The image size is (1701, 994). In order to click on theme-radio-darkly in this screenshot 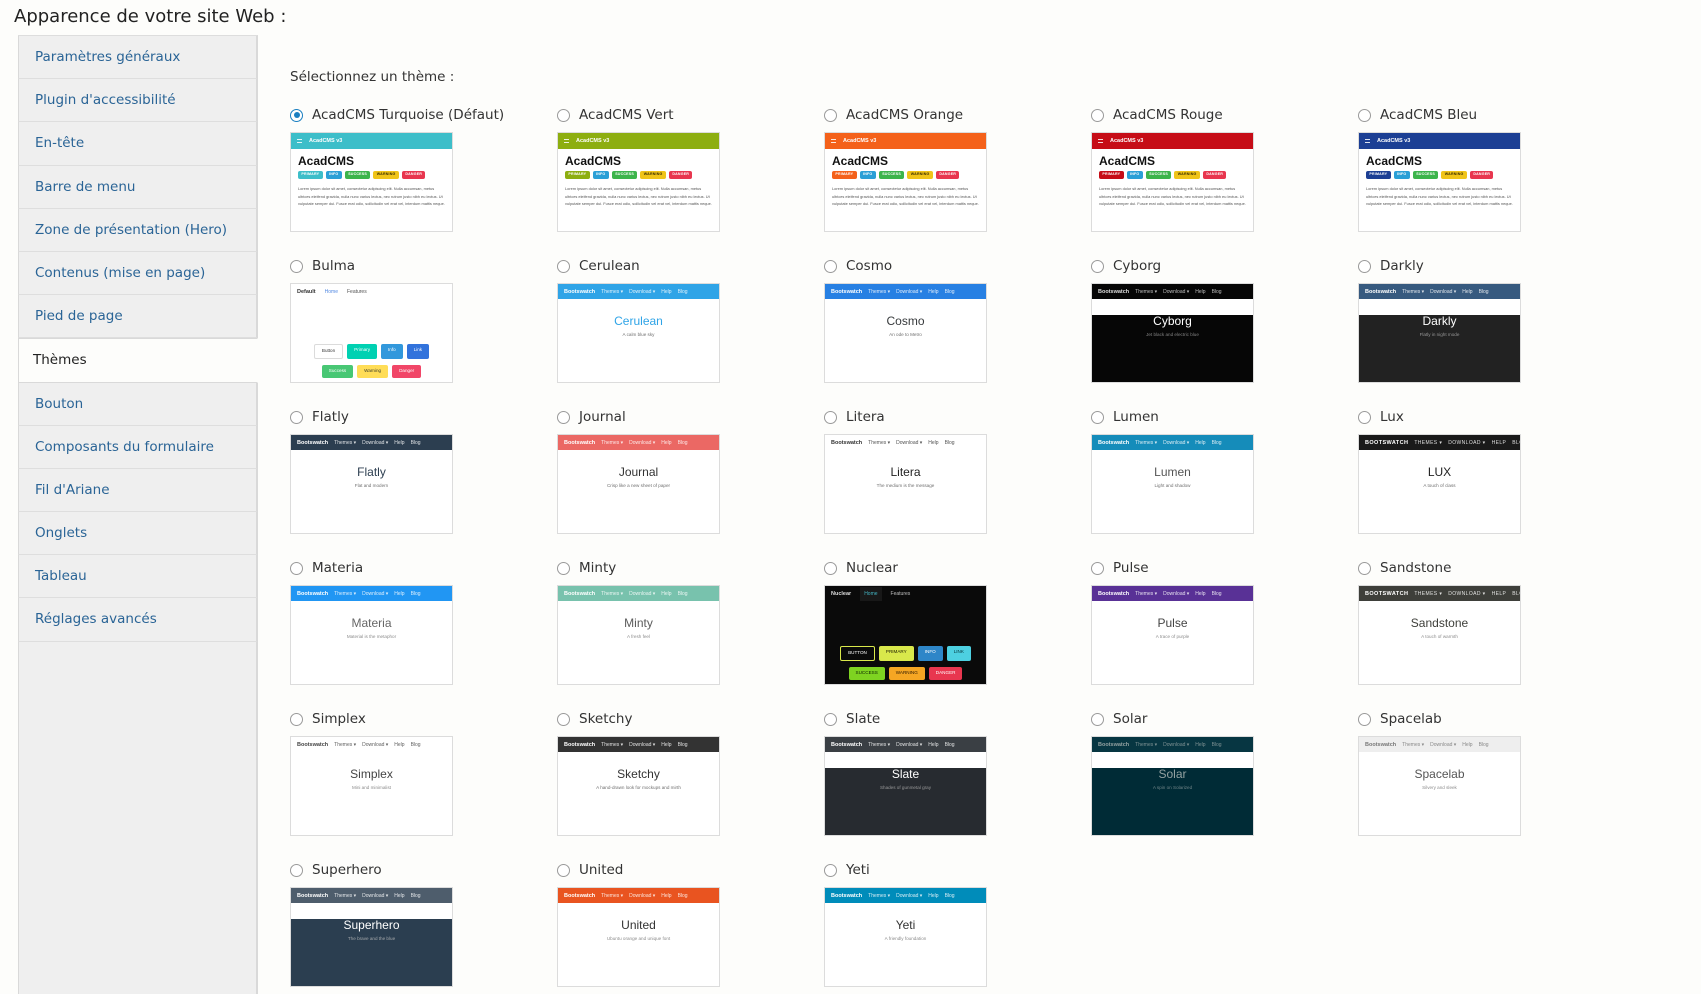, I will do `click(1364, 266)`.